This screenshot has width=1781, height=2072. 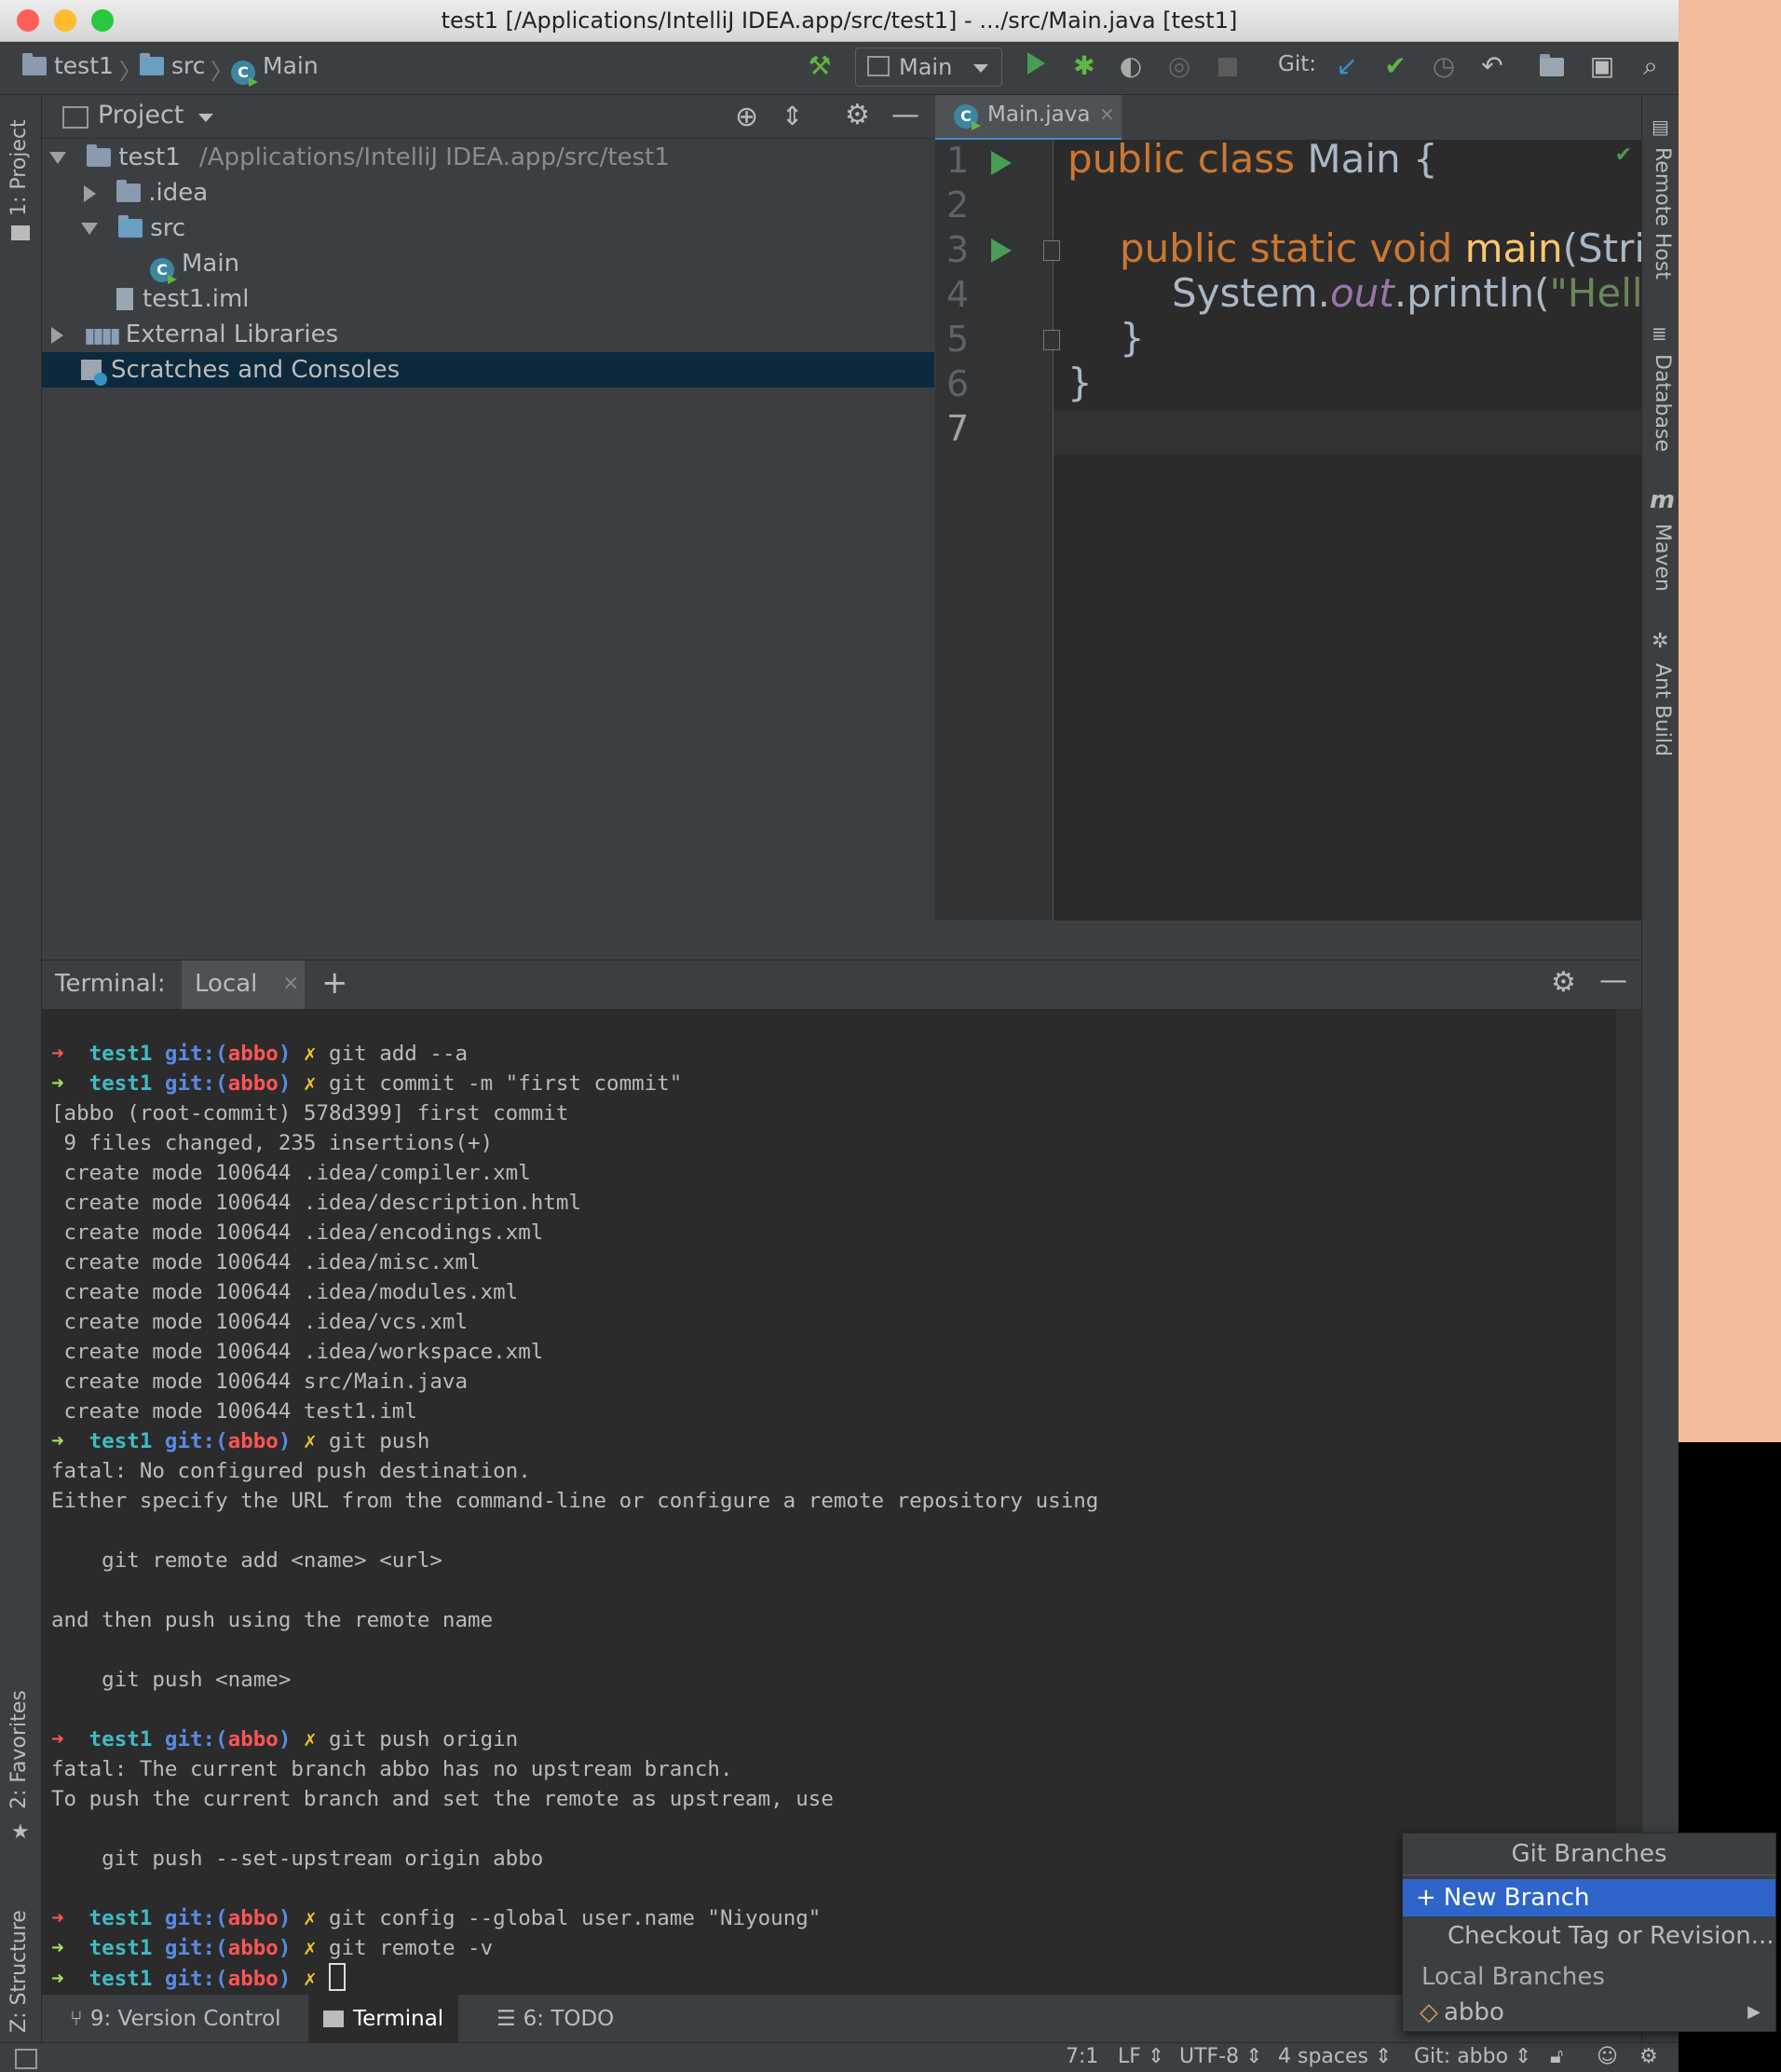 I want to click on git-commit-icon: ✔, so click(x=1395, y=66).